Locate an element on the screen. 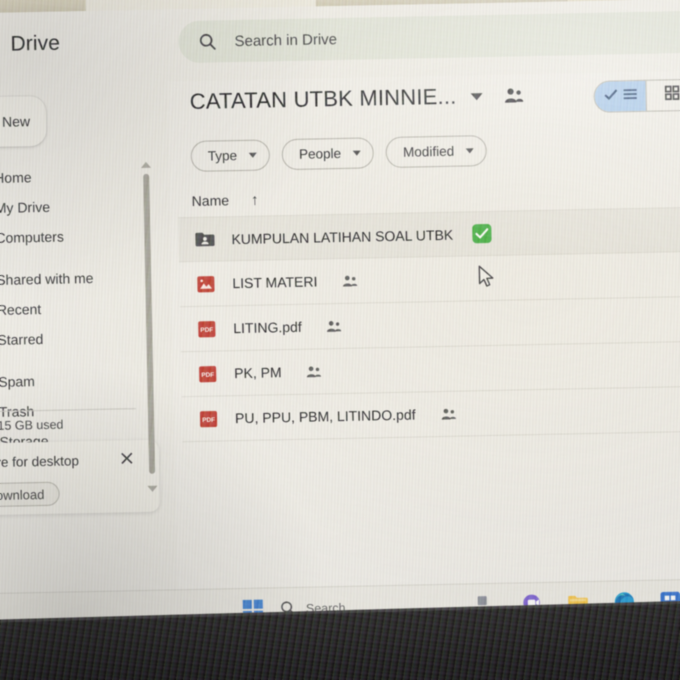  close-icon is located at coordinates (127, 458).